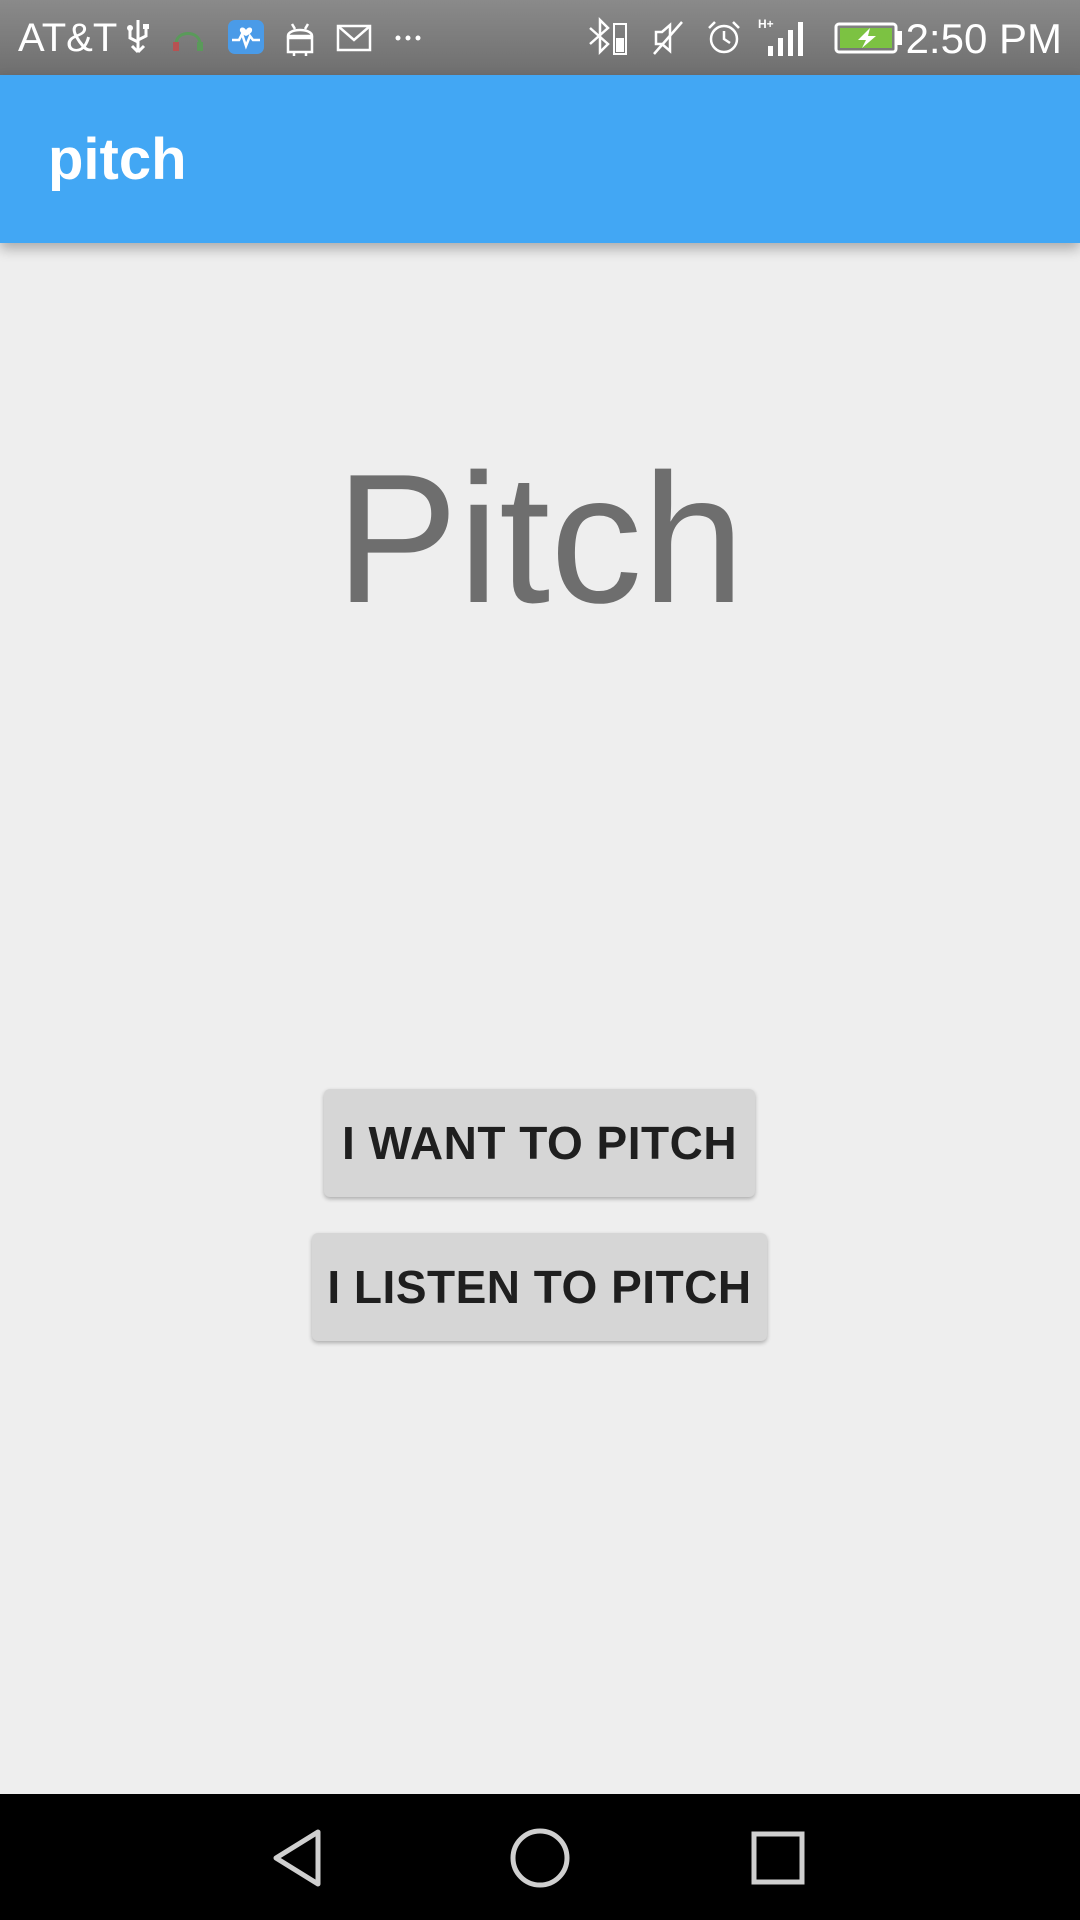  Describe the element at coordinates (724, 37) in the screenshot. I see `alarm-icon` at that location.